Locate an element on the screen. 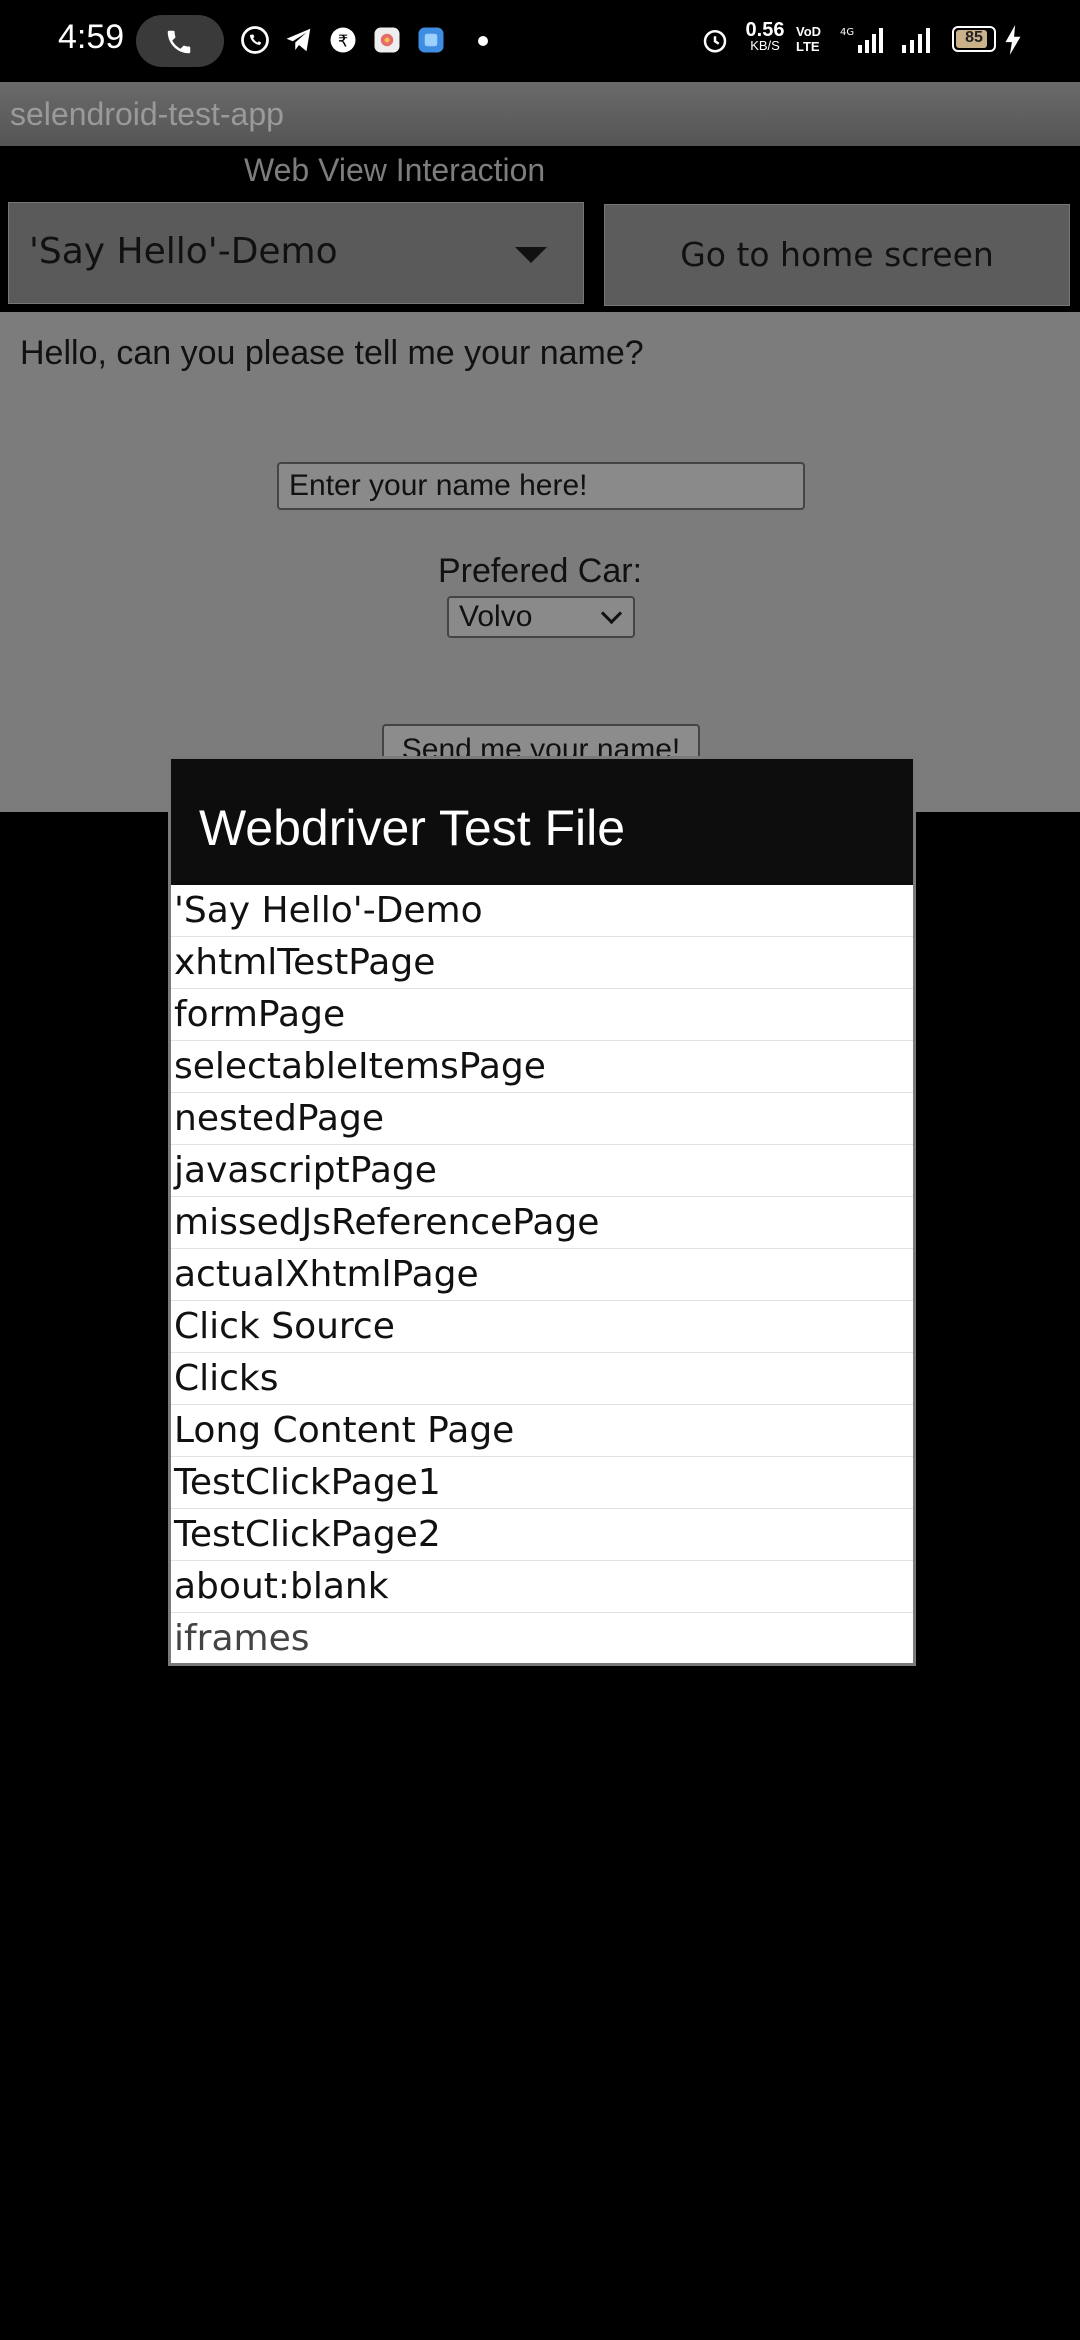 The image size is (1080, 2340). name-question: Hello, can you please tell me your name? is located at coordinates (332, 353).